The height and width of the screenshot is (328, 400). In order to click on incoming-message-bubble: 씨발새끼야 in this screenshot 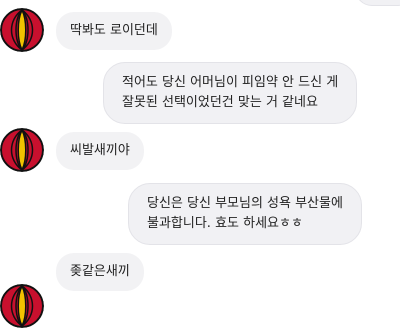, I will do `click(100, 151)`.